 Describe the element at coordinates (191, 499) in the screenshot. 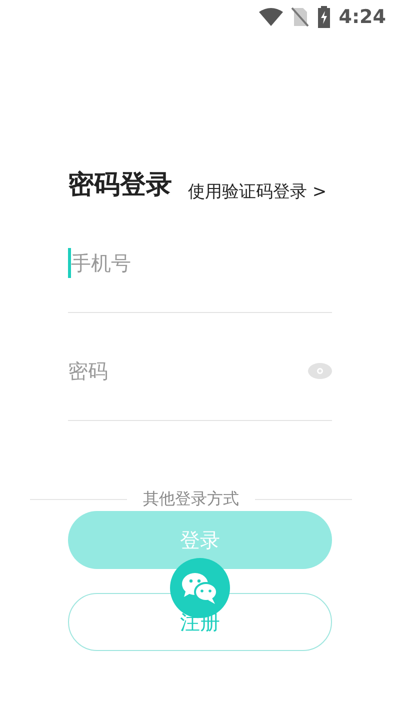

I see `divider-label: 其他登录方式` at that location.